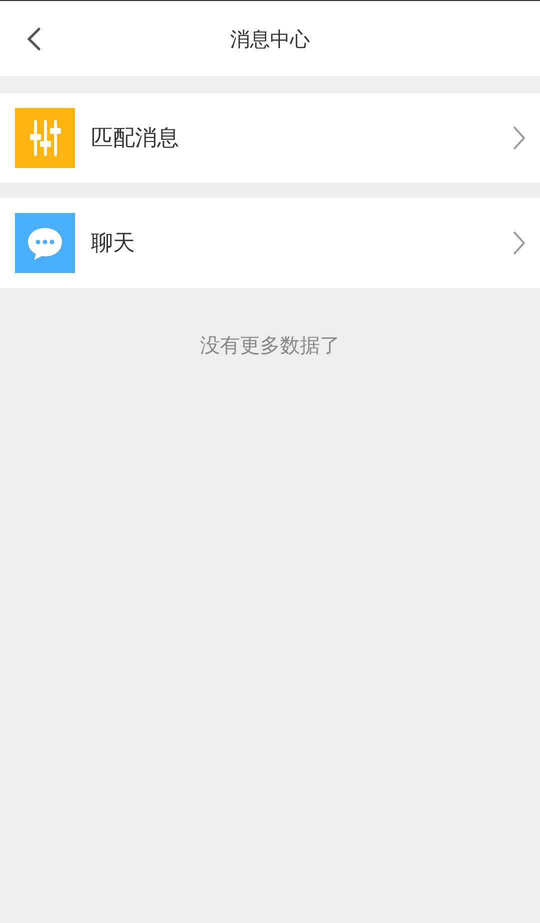  I want to click on no-more-data-text: 没有更多数据了, so click(270, 345).